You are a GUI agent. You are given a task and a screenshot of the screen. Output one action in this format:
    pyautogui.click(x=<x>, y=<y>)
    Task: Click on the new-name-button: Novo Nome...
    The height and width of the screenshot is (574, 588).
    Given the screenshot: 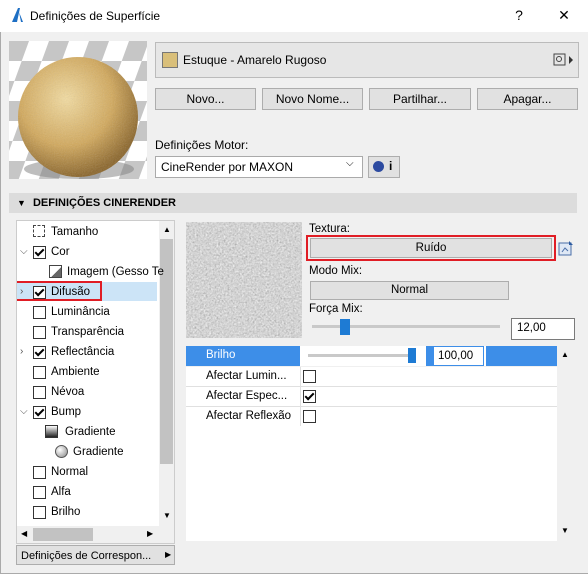 What is the action you would take?
    pyautogui.click(x=312, y=99)
    